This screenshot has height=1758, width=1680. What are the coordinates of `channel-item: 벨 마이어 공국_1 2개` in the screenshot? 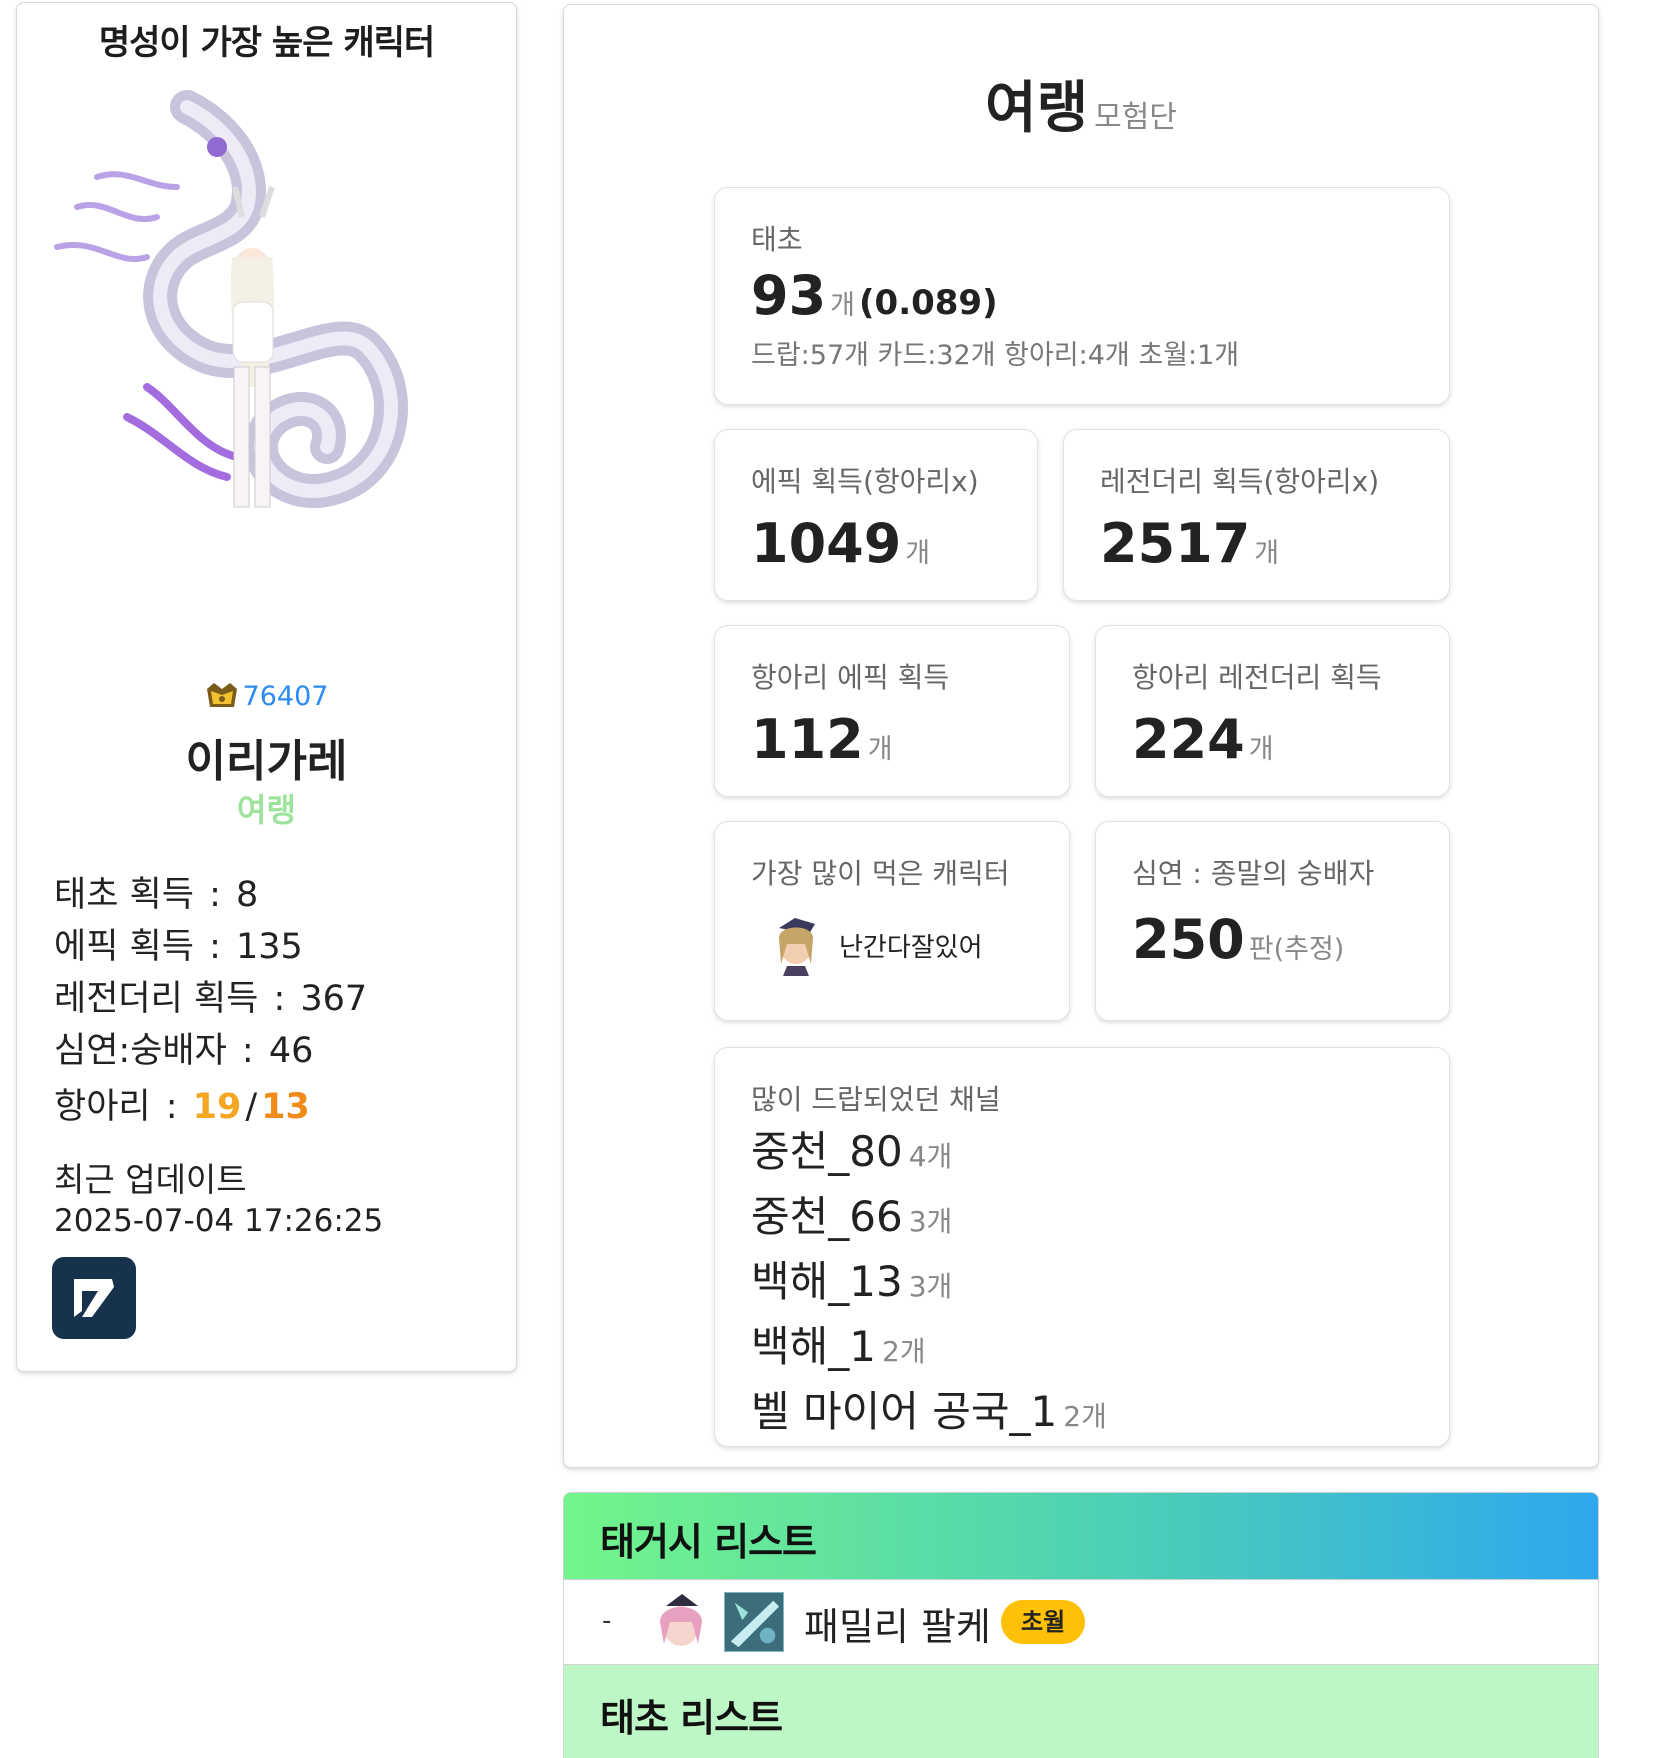 It's located at (929, 1411).